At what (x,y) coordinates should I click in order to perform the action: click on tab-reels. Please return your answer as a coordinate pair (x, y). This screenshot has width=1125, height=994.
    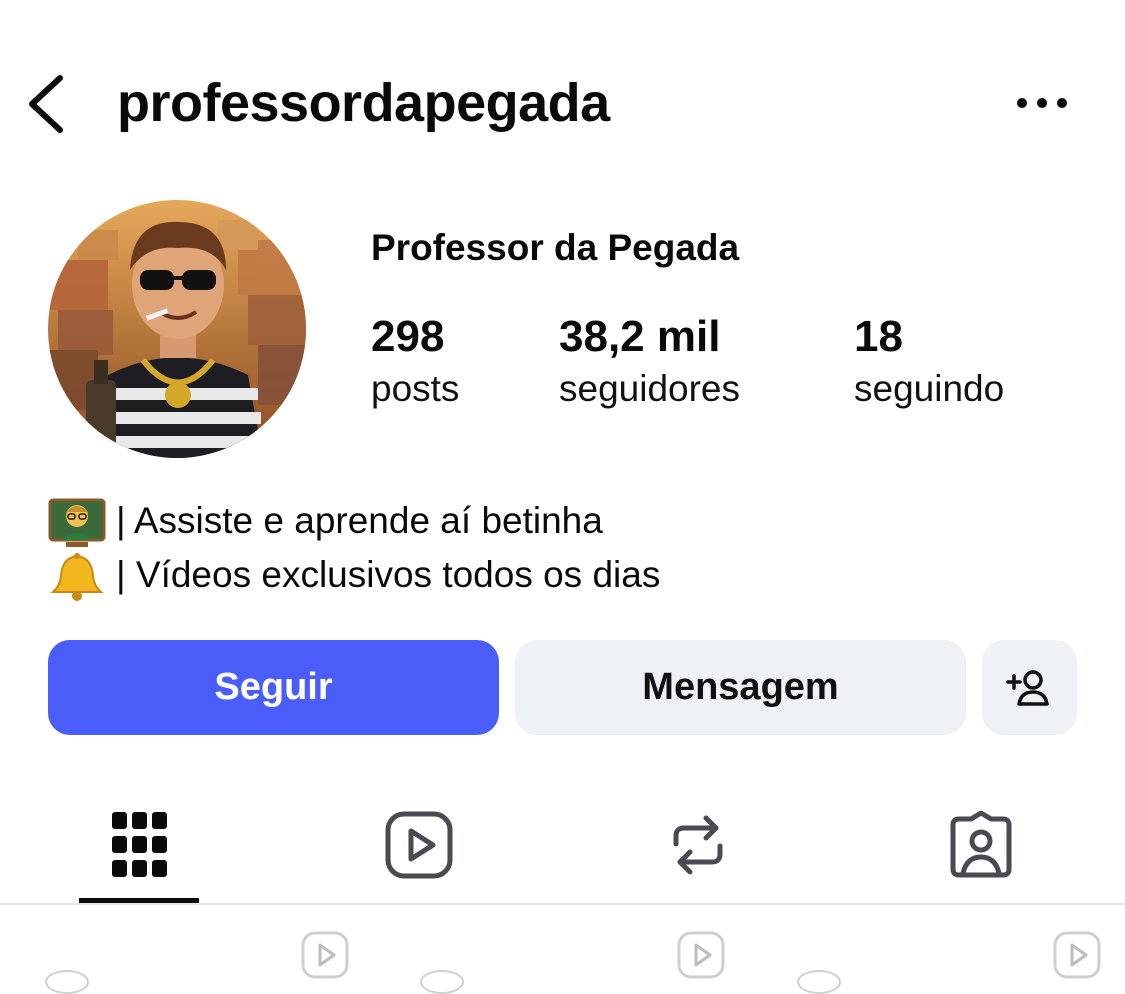
    Looking at the image, I should click on (419, 845).